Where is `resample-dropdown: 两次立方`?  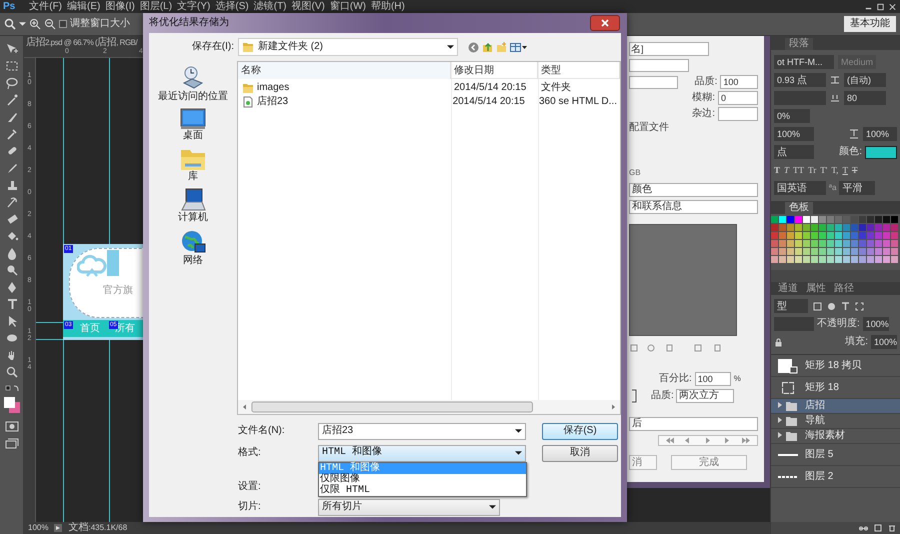
resample-dropdown: 两次立方 is located at coordinates (705, 396).